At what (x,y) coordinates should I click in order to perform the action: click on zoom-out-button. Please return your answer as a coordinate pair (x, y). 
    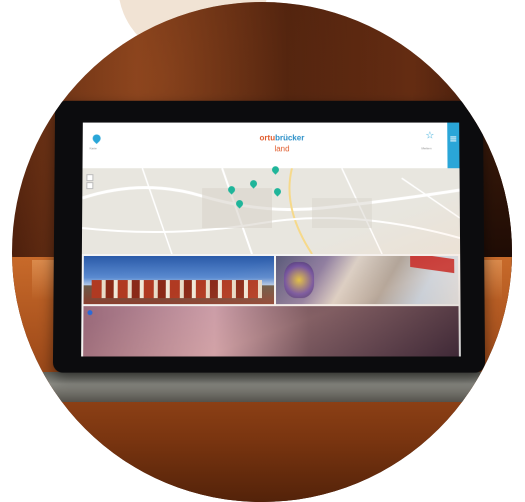
    Looking at the image, I should click on (90, 186).